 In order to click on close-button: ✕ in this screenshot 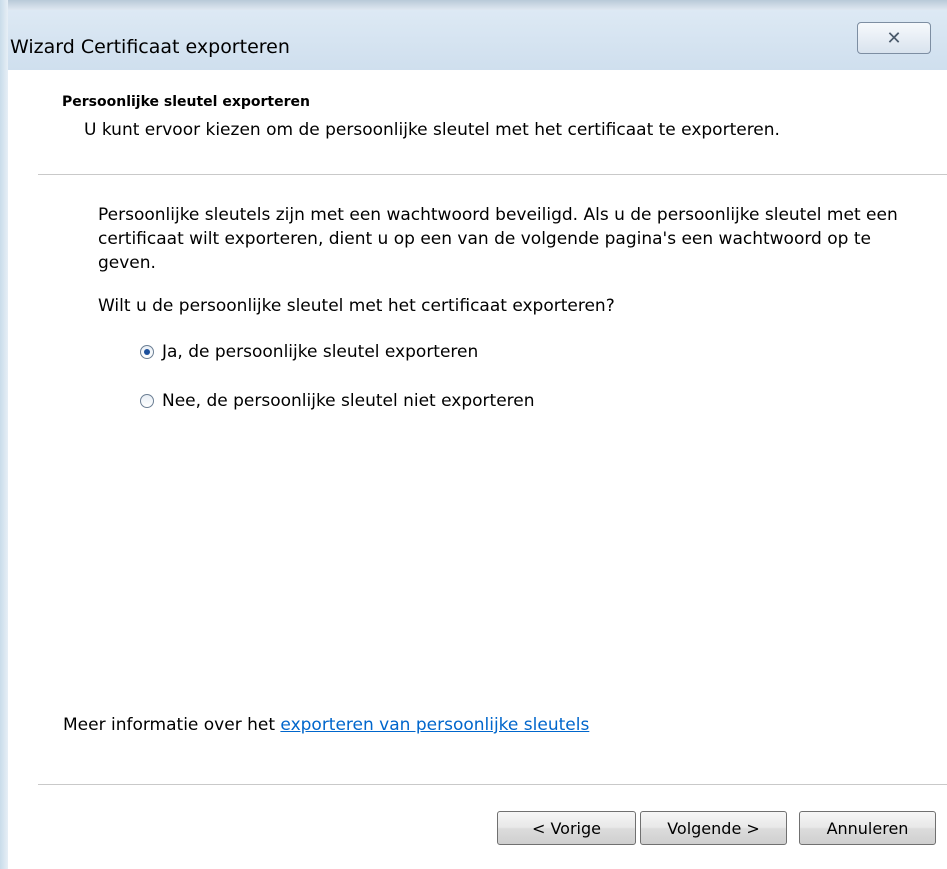, I will do `click(894, 38)`.